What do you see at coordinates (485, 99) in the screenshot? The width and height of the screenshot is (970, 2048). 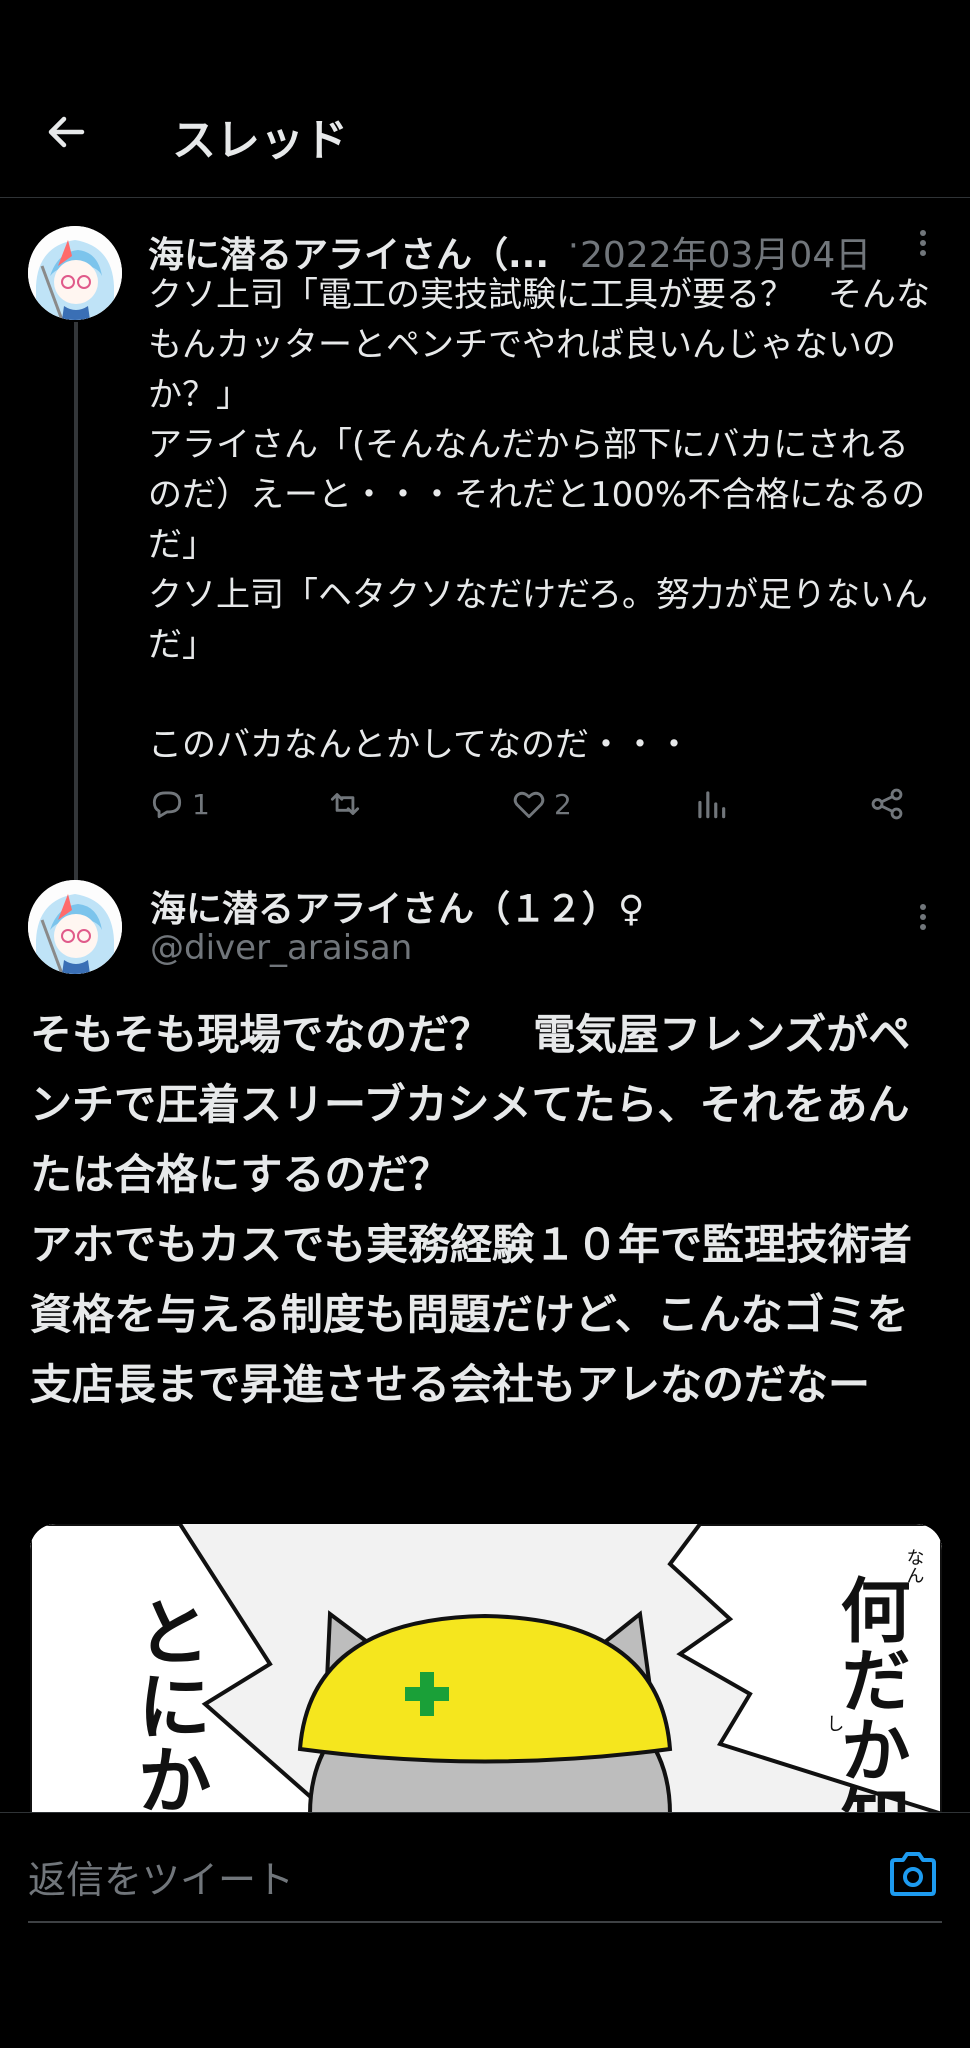 I see `top-bar: スレッド` at bounding box center [485, 99].